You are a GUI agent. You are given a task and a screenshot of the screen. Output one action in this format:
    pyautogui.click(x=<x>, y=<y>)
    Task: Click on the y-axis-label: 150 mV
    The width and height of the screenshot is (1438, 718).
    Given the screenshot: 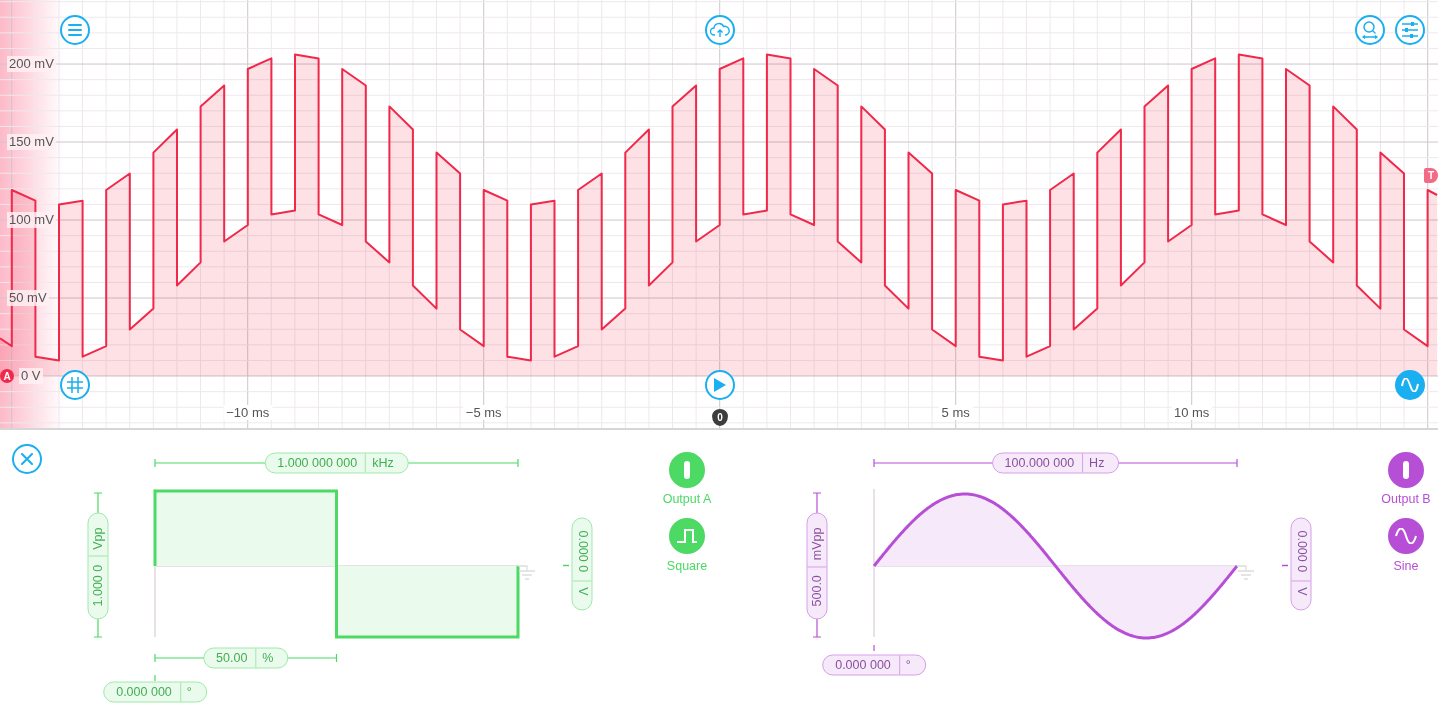 What is the action you would take?
    pyautogui.click(x=31, y=142)
    